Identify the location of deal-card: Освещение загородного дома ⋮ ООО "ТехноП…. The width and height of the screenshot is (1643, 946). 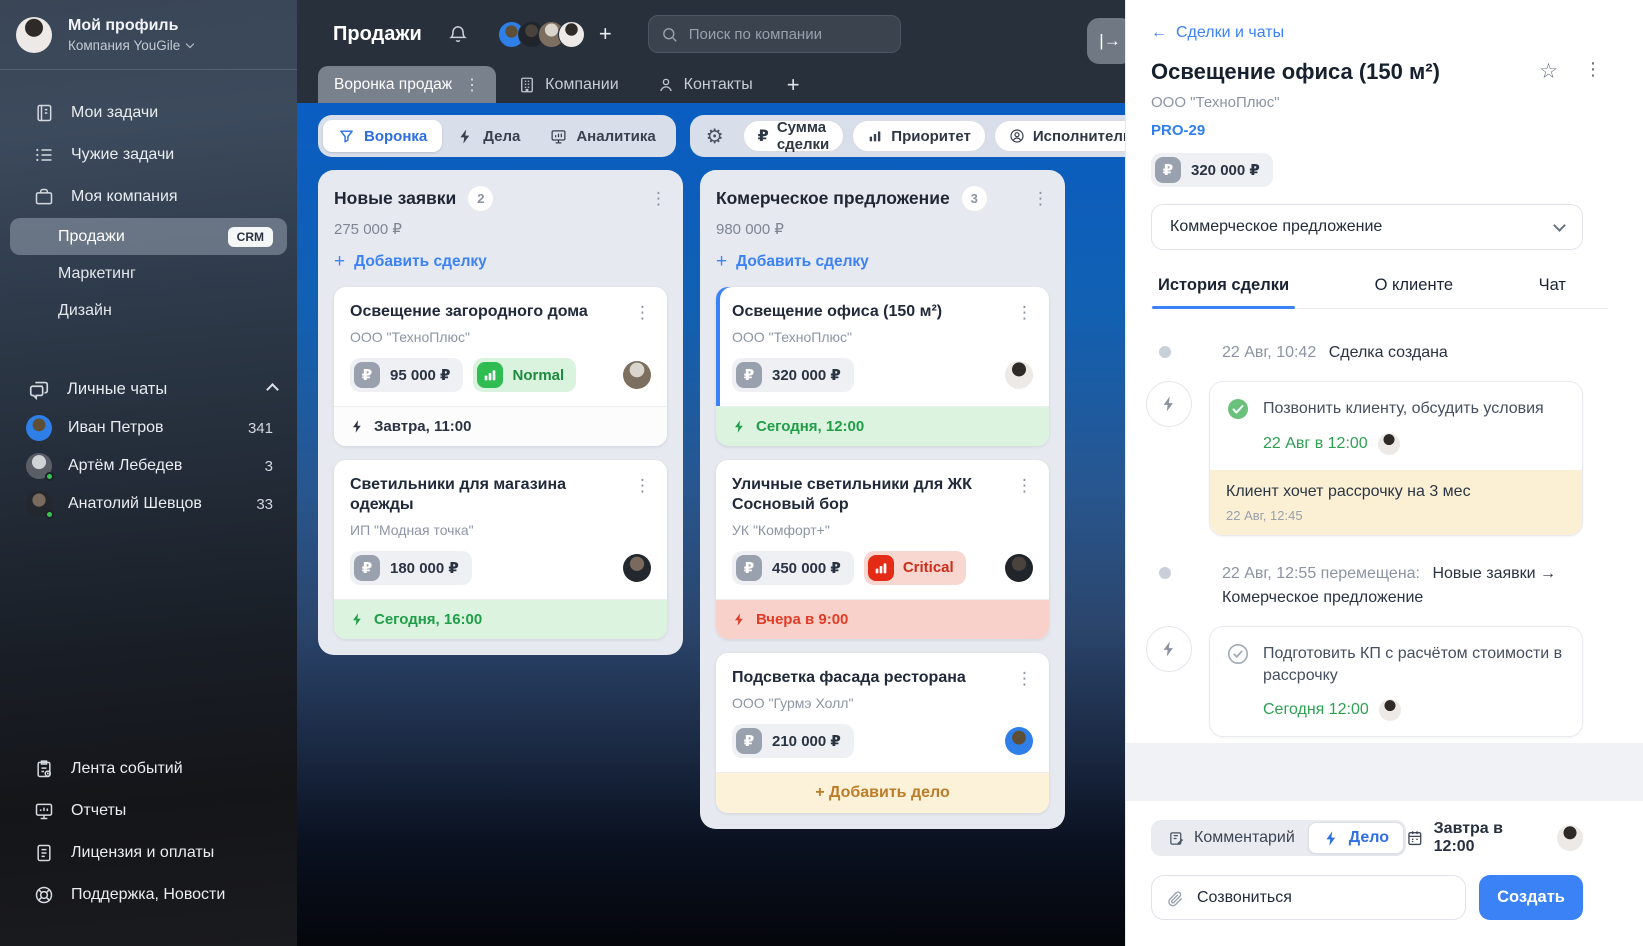
(500, 366).